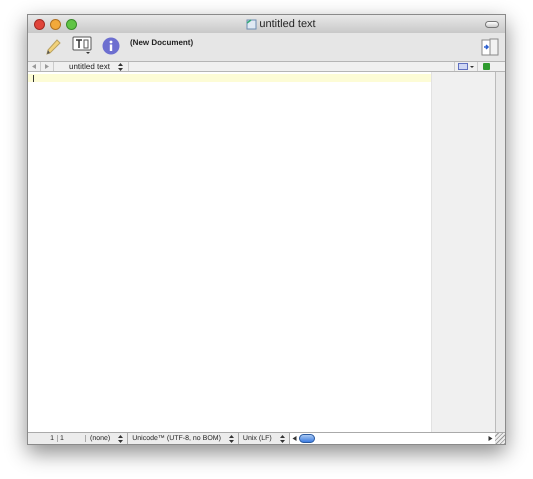 The height and width of the screenshot is (479, 533). What do you see at coordinates (392, 438) in the screenshot?
I see `horizontal-scrollbar` at bounding box center [392, 438].